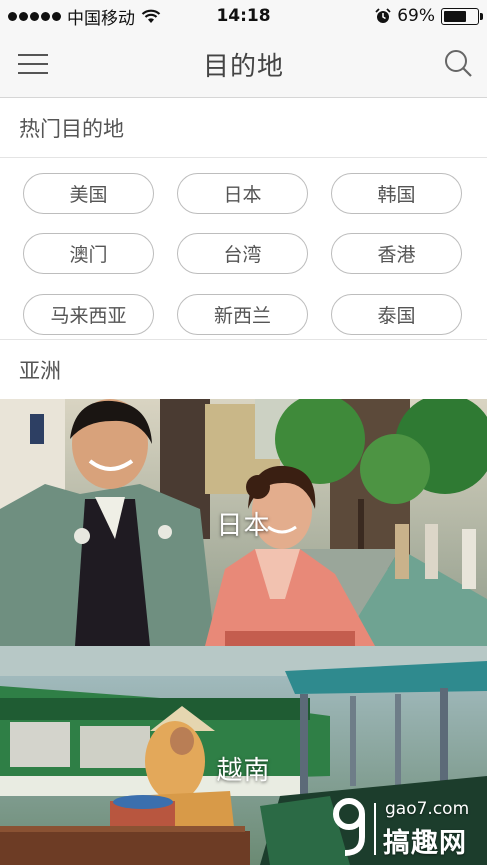 Image resolution: width=487 pixels, height=865 pixels. I want to click on search-icon, so click(458, 63).